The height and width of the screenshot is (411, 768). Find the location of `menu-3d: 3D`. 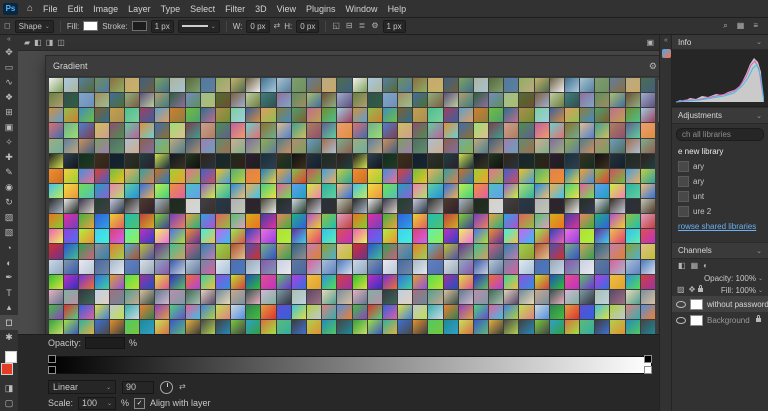

menu-3d: 3D is located at coordinates (261, 9).